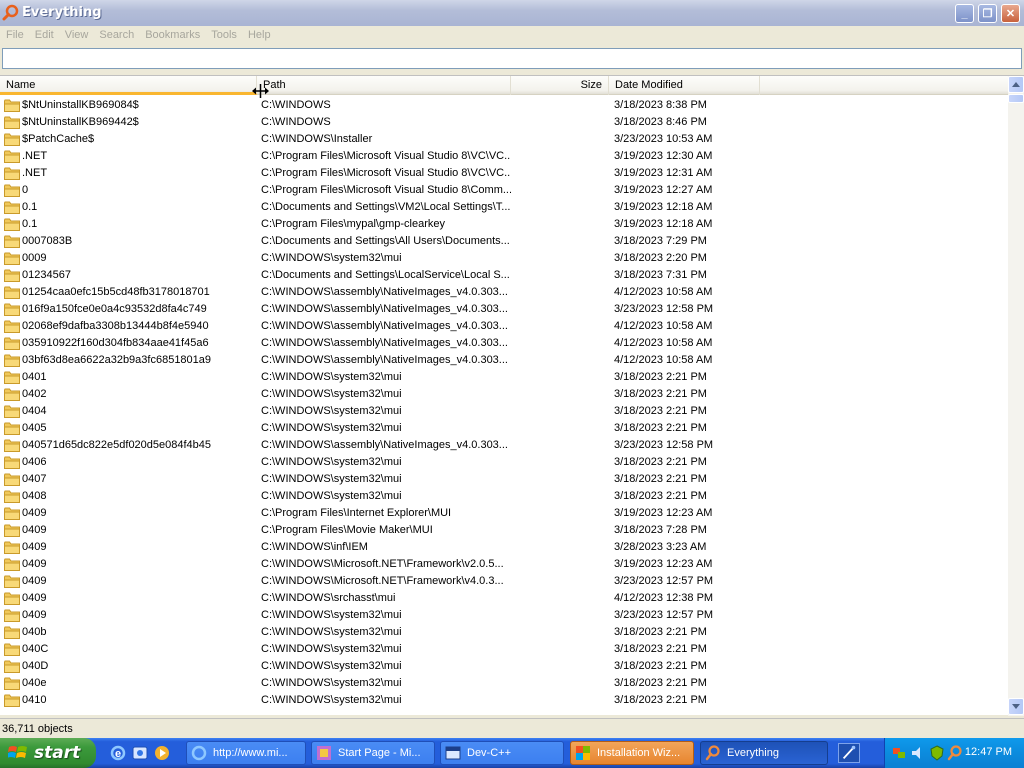 This screenshot has width=1024, height=768. I want to click on file-date-modified: 3/18/2023 2:21 PM, so click(660, 683).